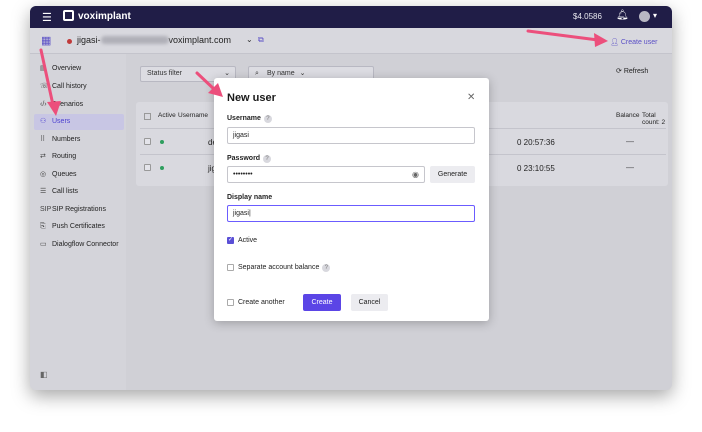 This screenshot has width=702, height=432. Describe the element at coordinates (50, 82) in the screenshot. I see `arrow-to-users` at that location.